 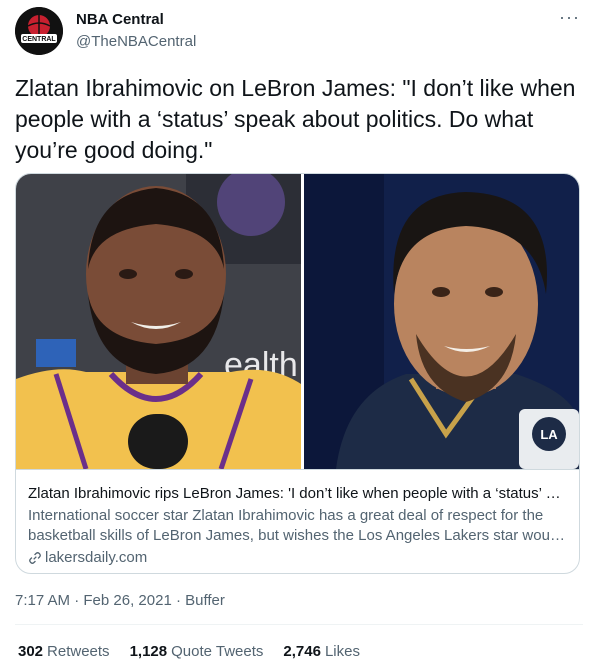 What do you see at coordinates (31, 651) in the screenshot?
I see `retweets-count: 302` at bounding box center [31, 651].